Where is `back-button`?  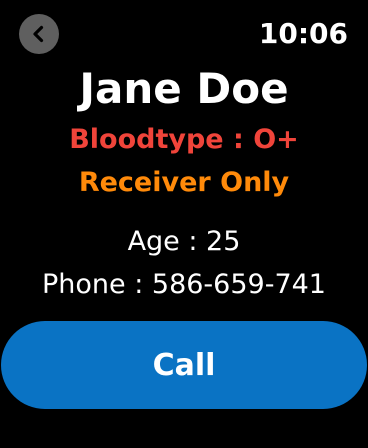 back-button is located at coordinates (39, 34).